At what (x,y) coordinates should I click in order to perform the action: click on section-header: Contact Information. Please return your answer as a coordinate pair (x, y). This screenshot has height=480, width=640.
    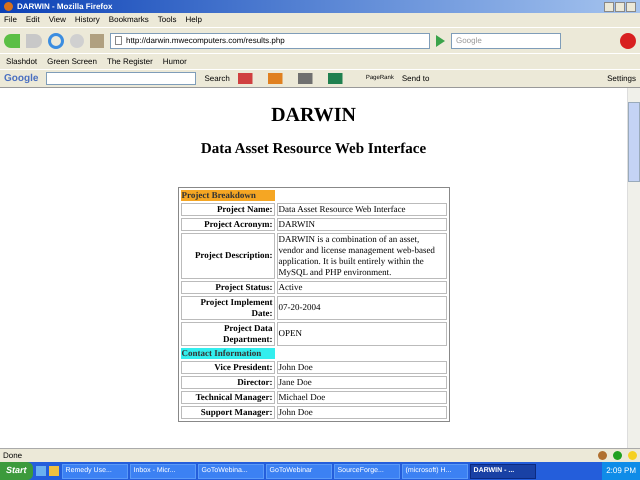
    Looking at the image, I should click on (227, 353).